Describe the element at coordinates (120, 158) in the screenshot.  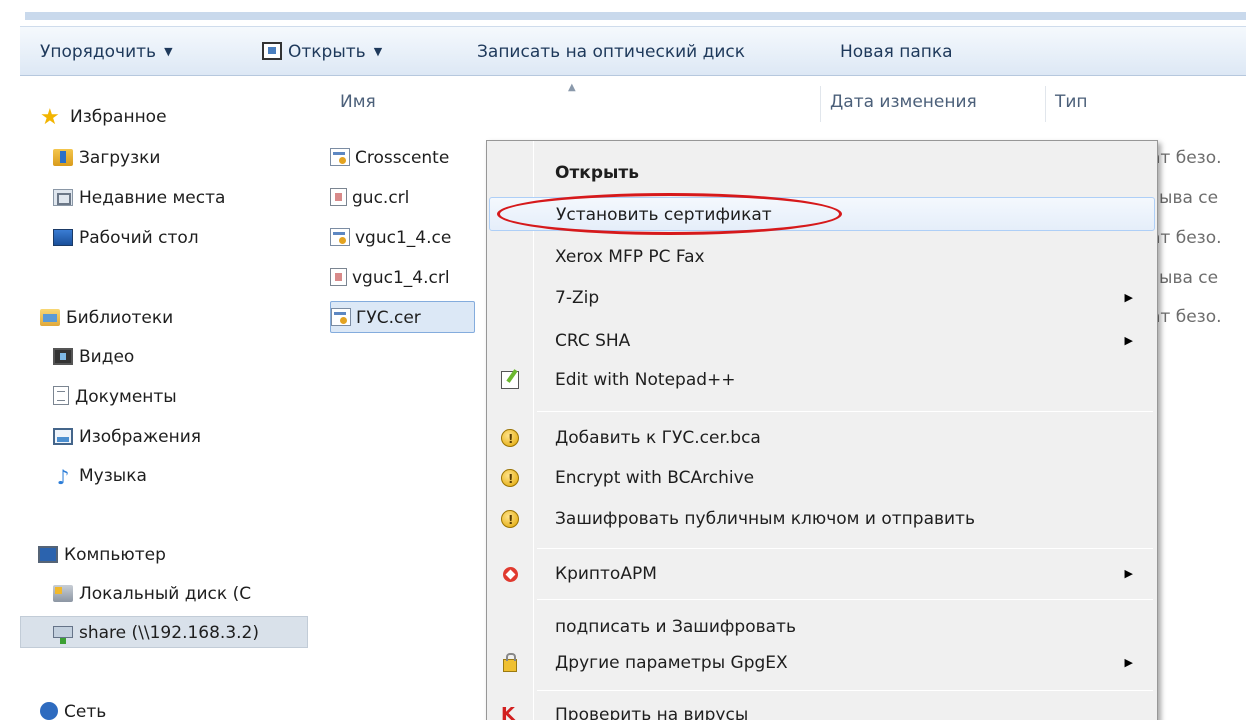
I see `nav-downloads-label: Загрузки` at that location.